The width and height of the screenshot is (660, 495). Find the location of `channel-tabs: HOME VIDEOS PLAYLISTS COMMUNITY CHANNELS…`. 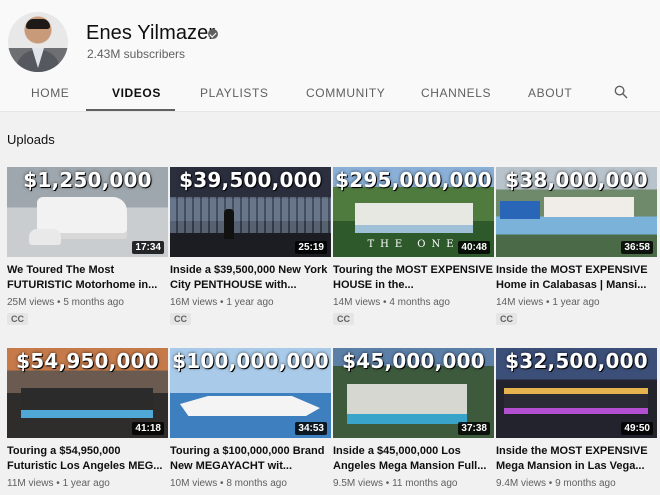

channel-tabs: HOME VIDEOS PLAYLISTS COMMUNITY CHANNELS… is located at coordinates (330, 92).